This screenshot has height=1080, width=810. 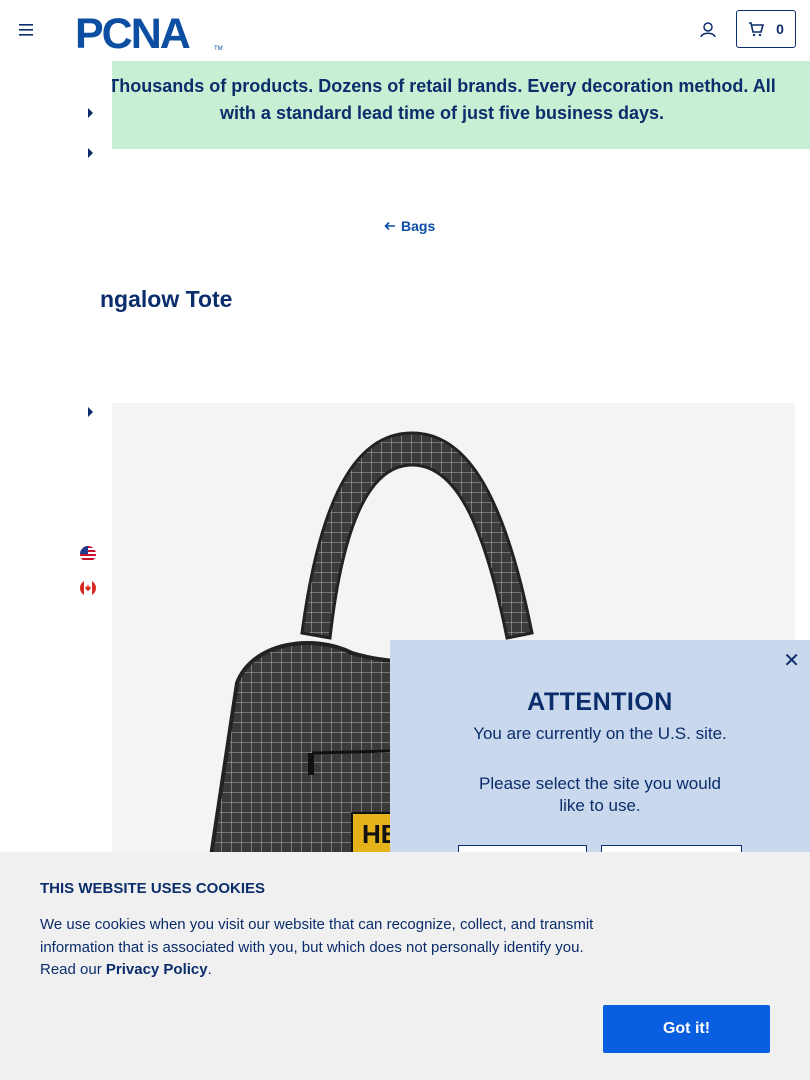 I want to click on back-link-label: Bags, so click(x=418, y=226).